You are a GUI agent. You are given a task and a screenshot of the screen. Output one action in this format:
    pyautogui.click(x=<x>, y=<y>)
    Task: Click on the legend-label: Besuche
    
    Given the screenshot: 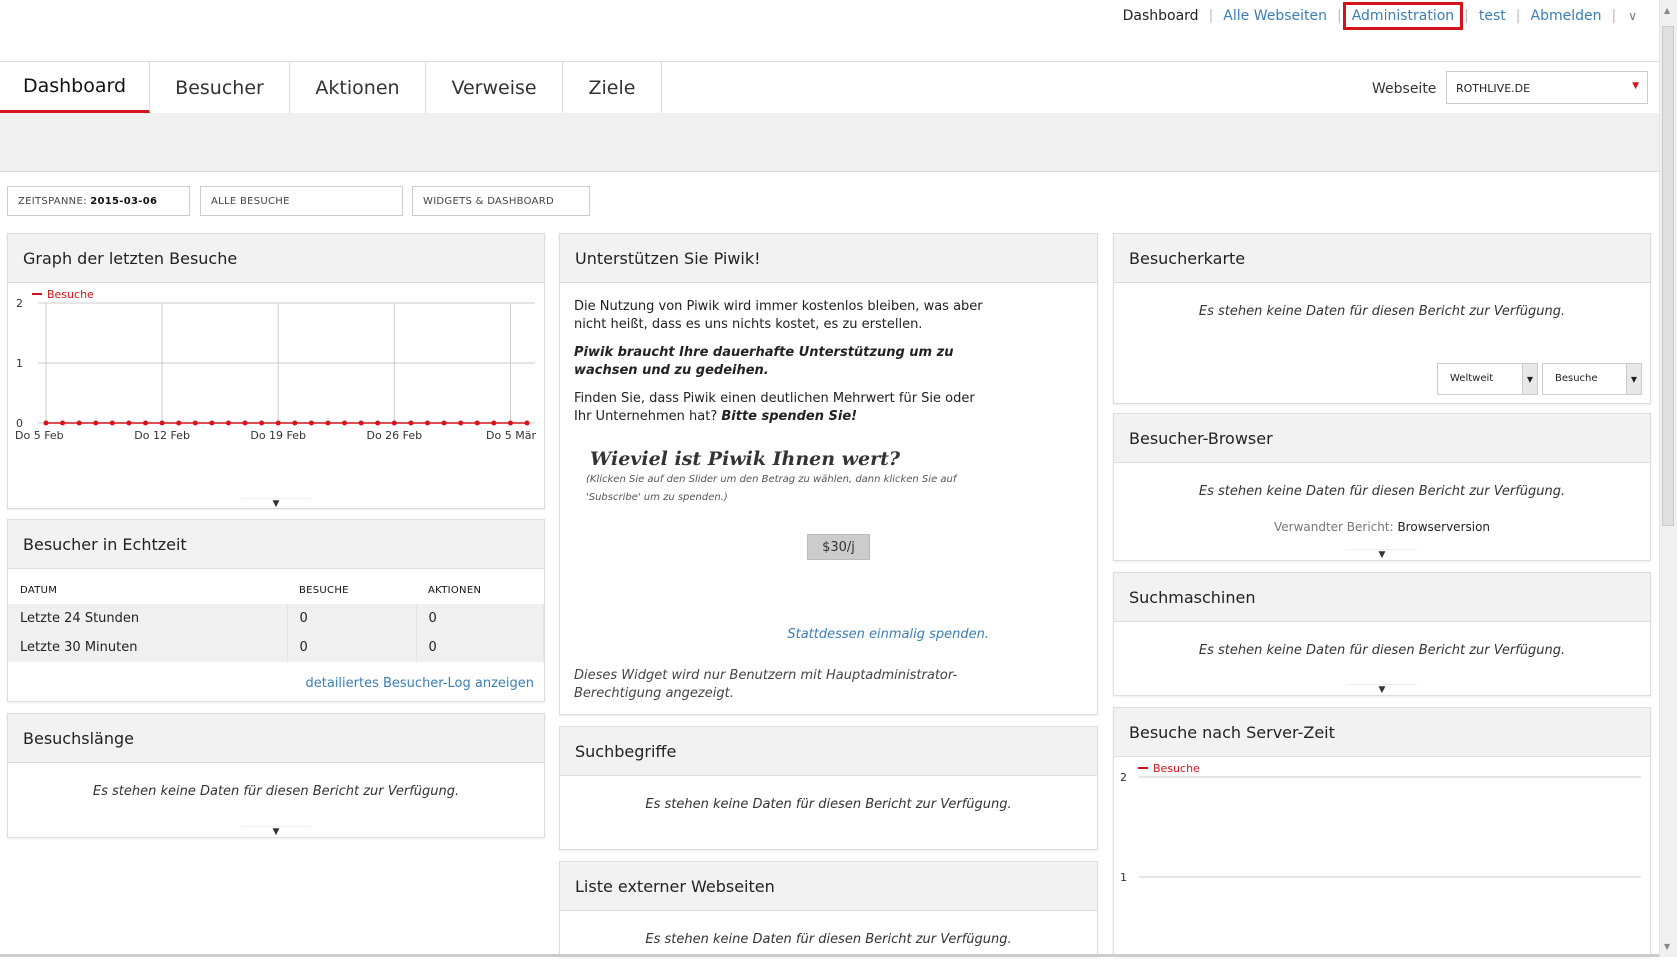 What is the action you would take?
    pyautogui.click(x=1176, y=769)
    